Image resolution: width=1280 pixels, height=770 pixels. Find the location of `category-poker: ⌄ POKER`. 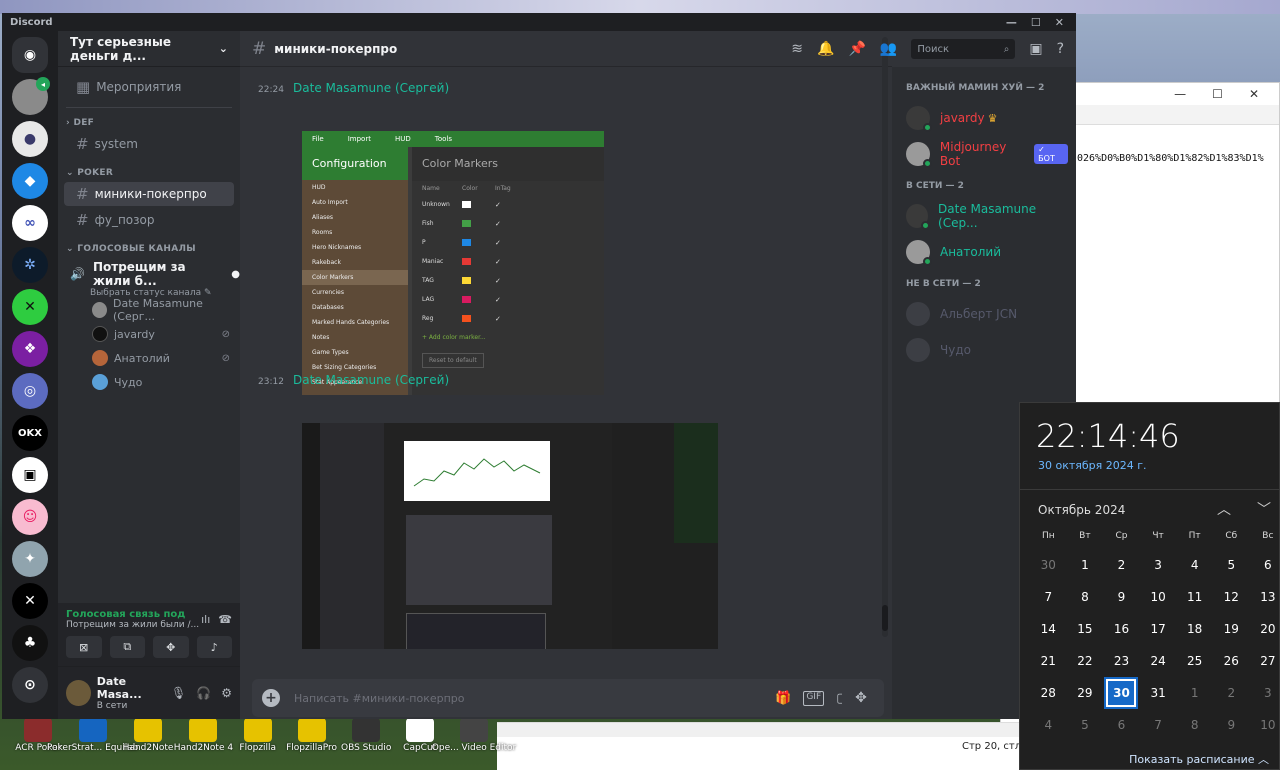

category-poker: ⌄ POKER is located at coordinates (149, 169).